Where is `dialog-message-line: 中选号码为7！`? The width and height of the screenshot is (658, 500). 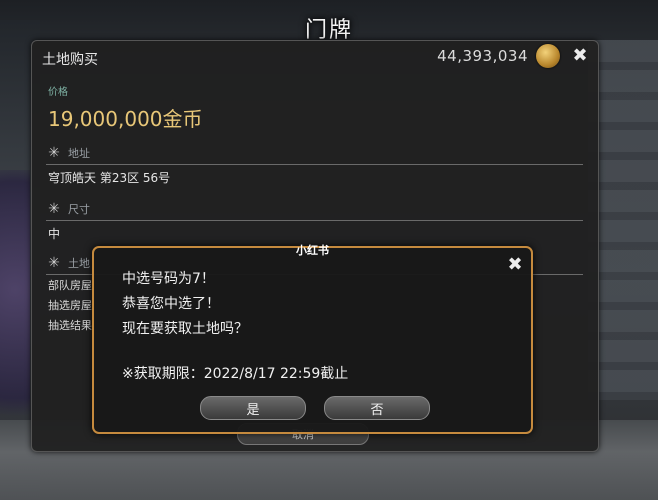
dialog-message-line: 中选号码为7！ is located at coordinates (168, 279).